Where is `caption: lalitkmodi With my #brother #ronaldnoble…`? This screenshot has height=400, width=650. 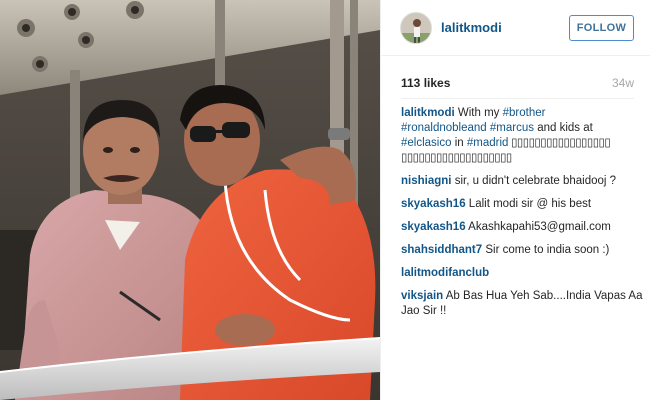
caption: lalitkmodi With my #brother #ronaldnoble… is located at coordinates (522, 136).